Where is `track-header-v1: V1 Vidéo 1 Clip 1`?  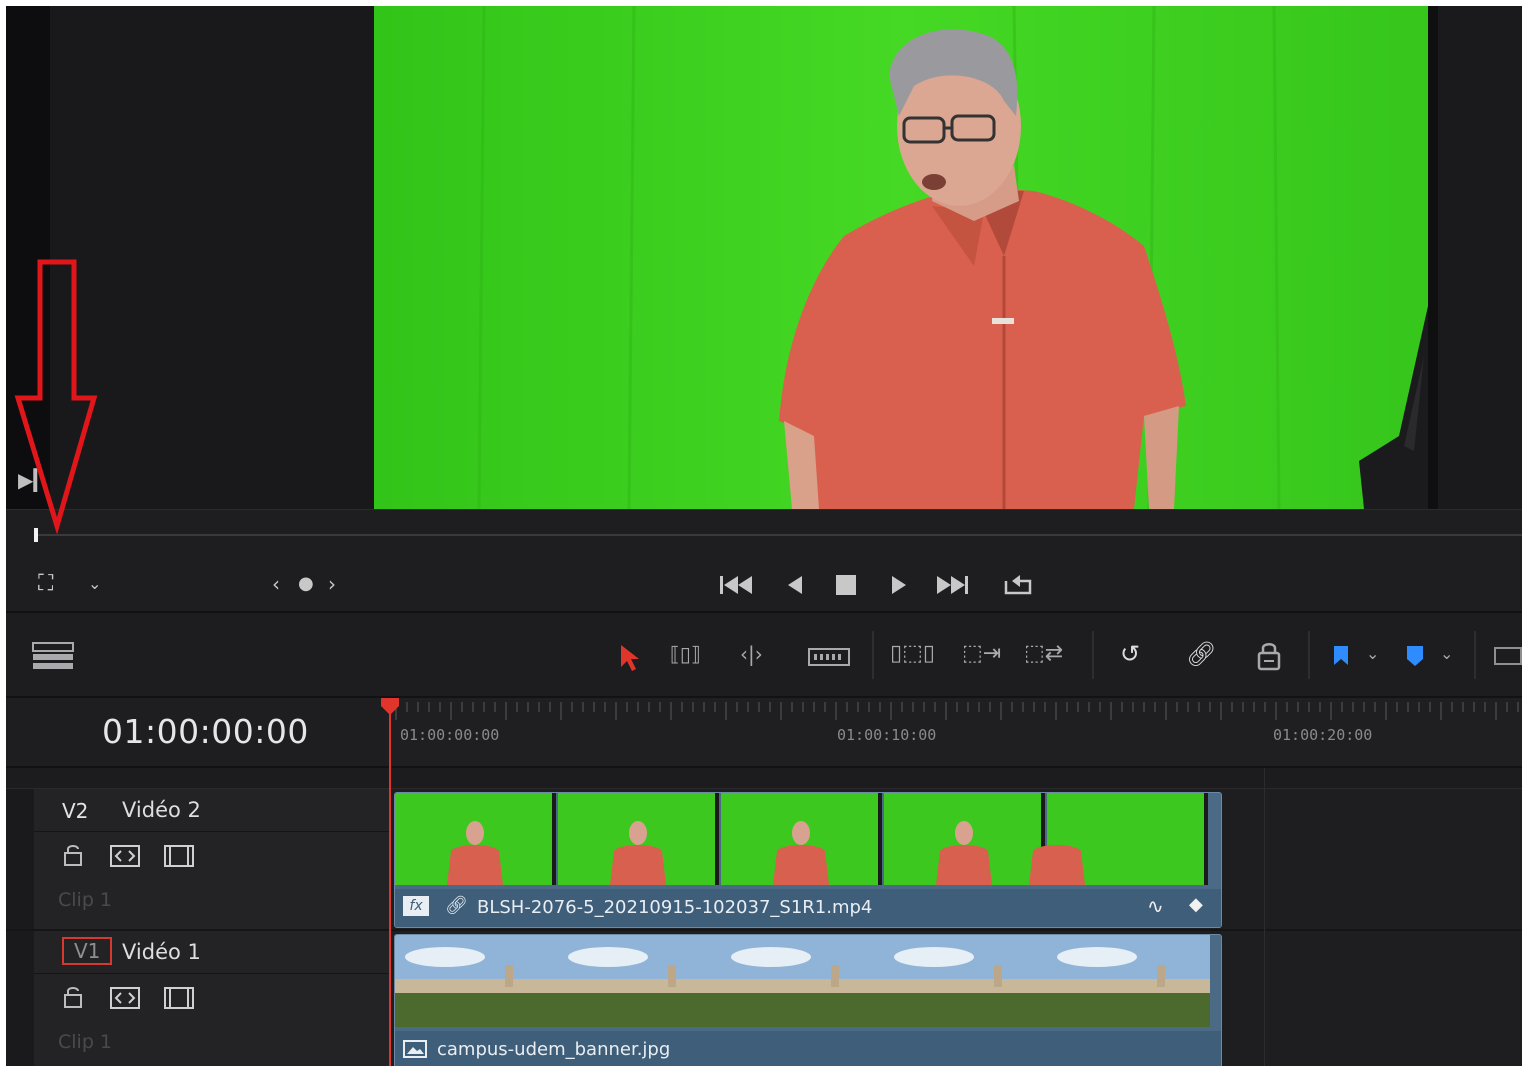 track-header-v1: V1 Vidéo 1 Clip 1 is located at coordinates (198, 998).